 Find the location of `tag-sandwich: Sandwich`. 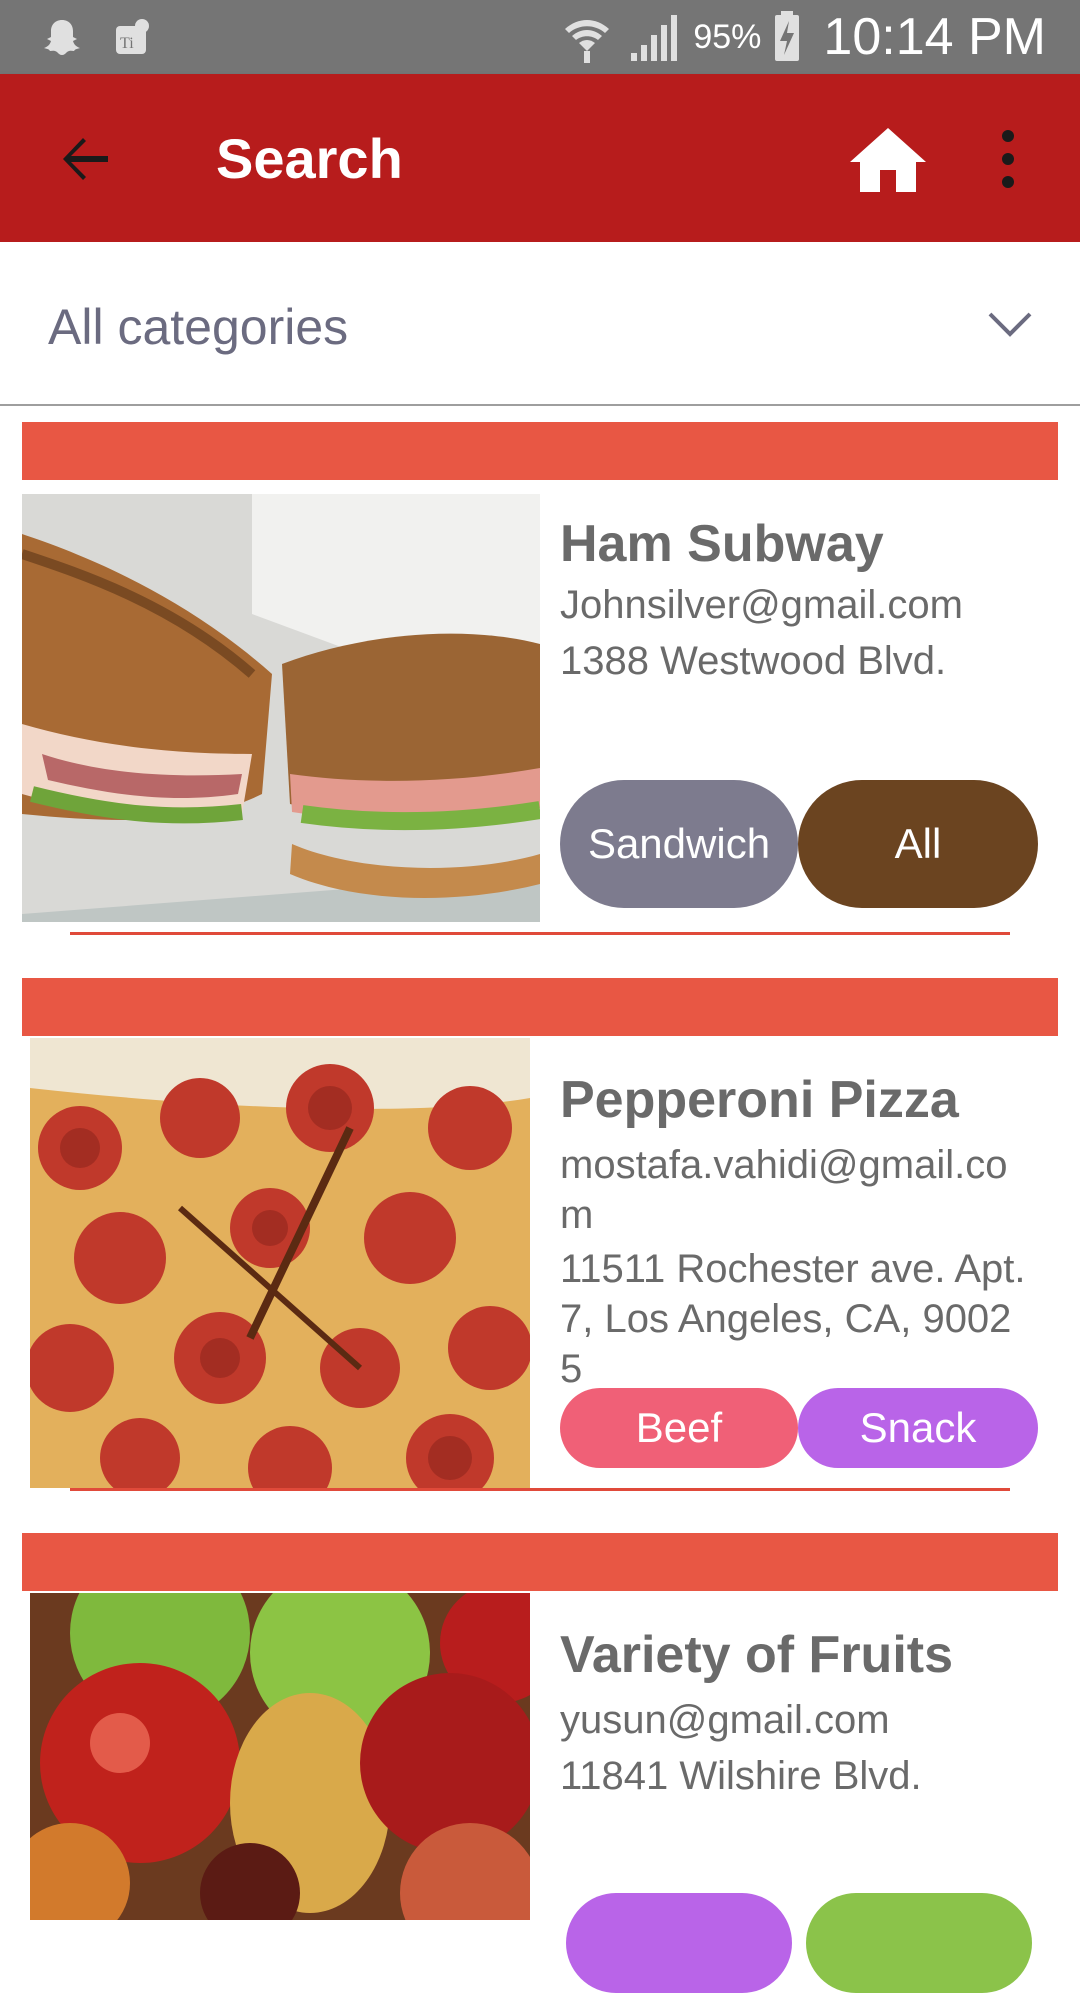

tag-sandwich: Sandwich is located at coordinates (679, 844).